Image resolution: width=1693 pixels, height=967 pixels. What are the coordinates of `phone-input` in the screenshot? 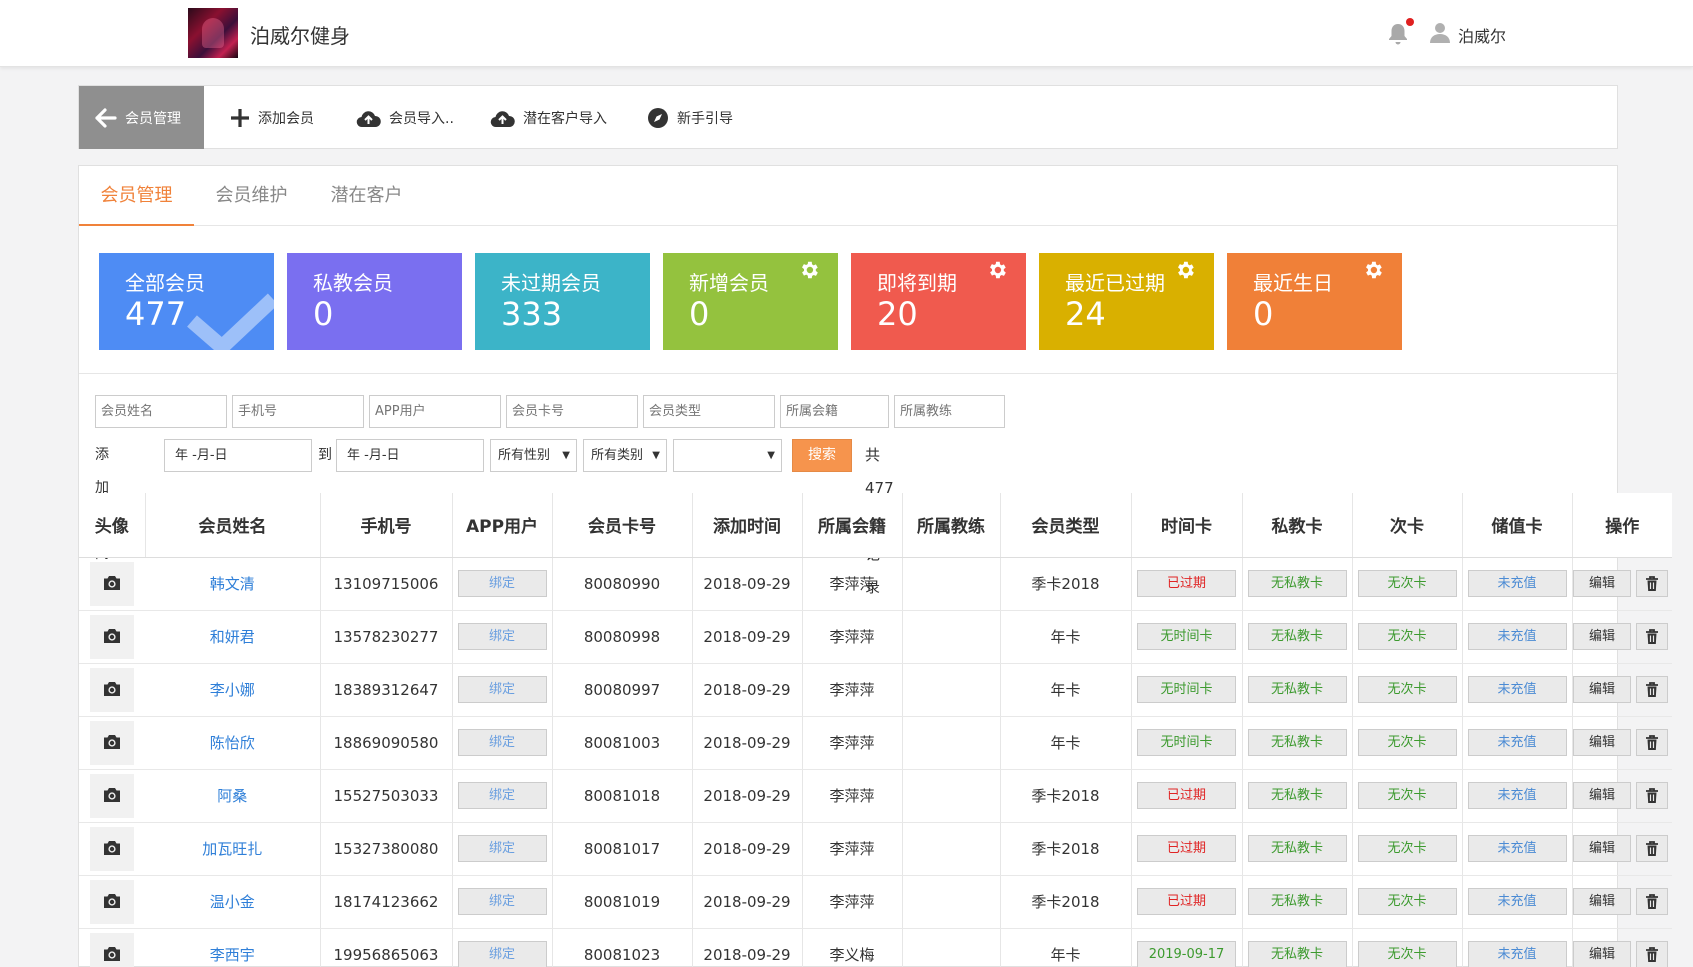 It's located at (298, 411).